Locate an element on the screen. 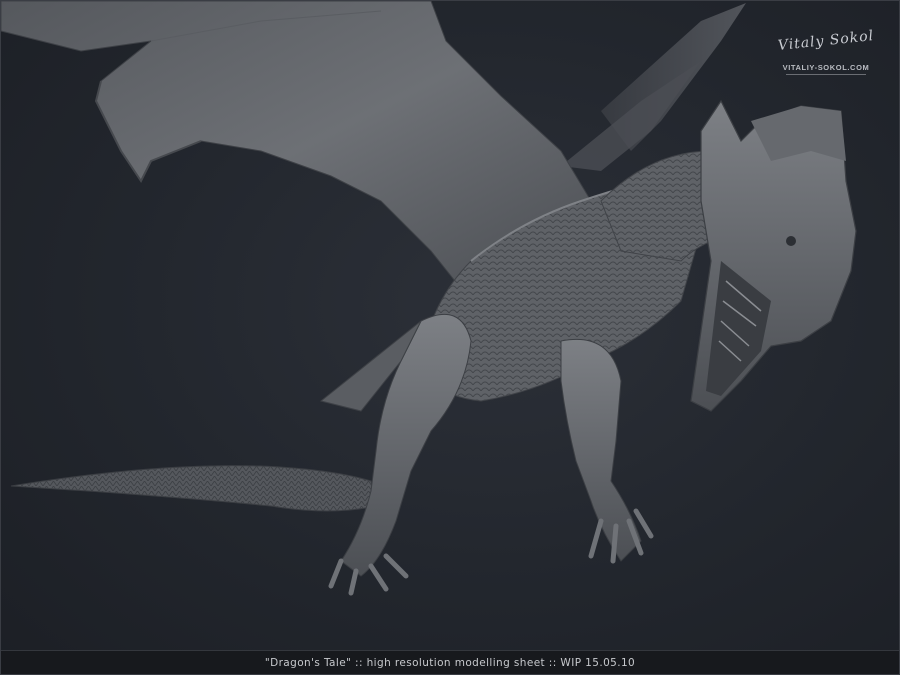  artist-watermark: Vitaly Sokol VITALIY-SOKOL.COM is located at coordinates (826, 57).